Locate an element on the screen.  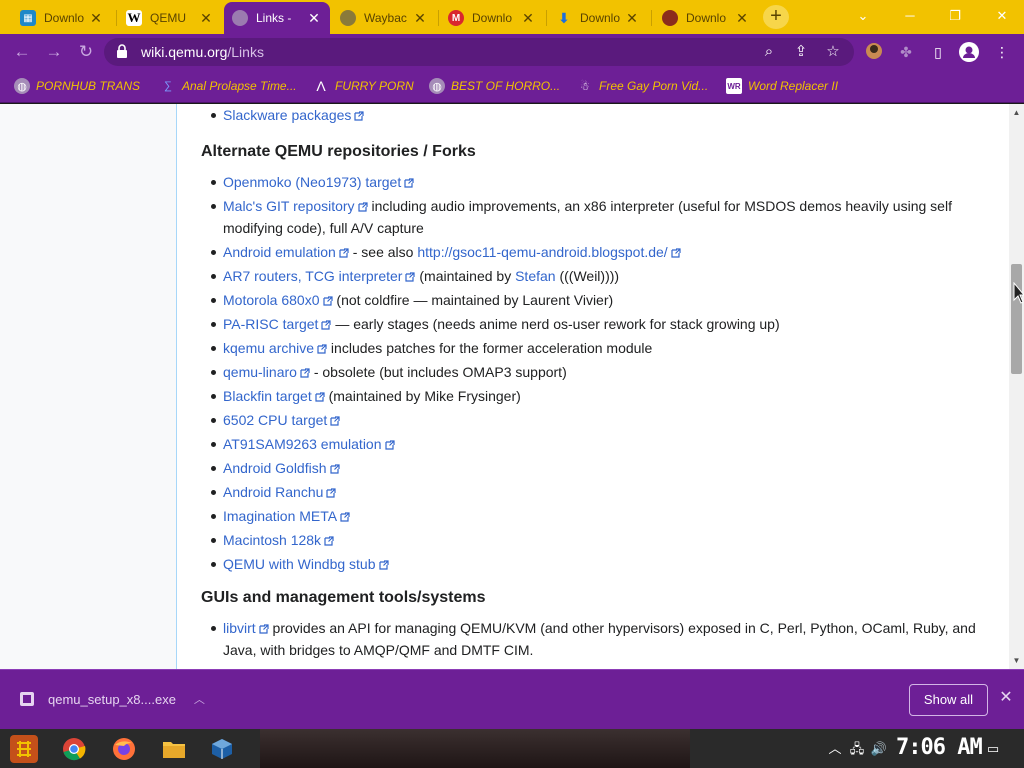
tab-qemu-wikipedia: W QEMU ✕ is located at coordinates (170, 18).